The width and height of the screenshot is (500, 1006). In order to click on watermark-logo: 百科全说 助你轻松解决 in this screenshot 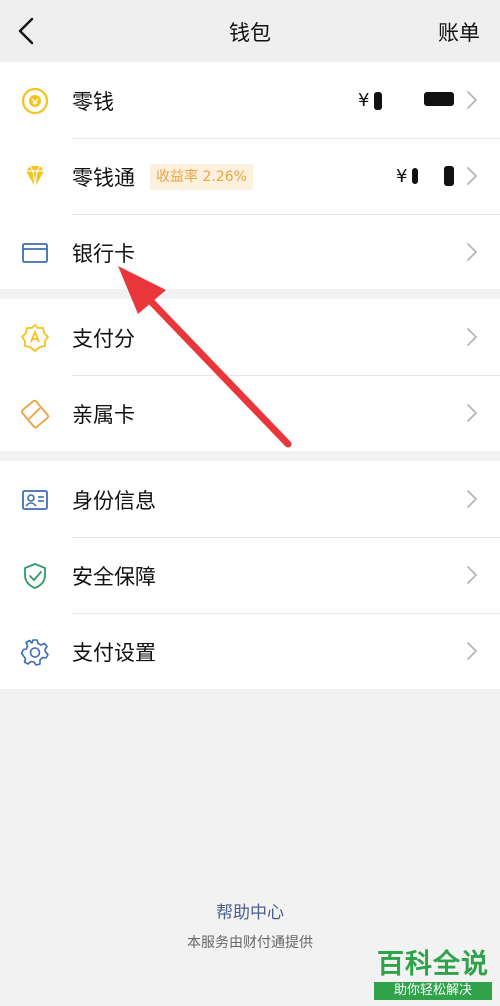, I will do `click(433, 975)`.